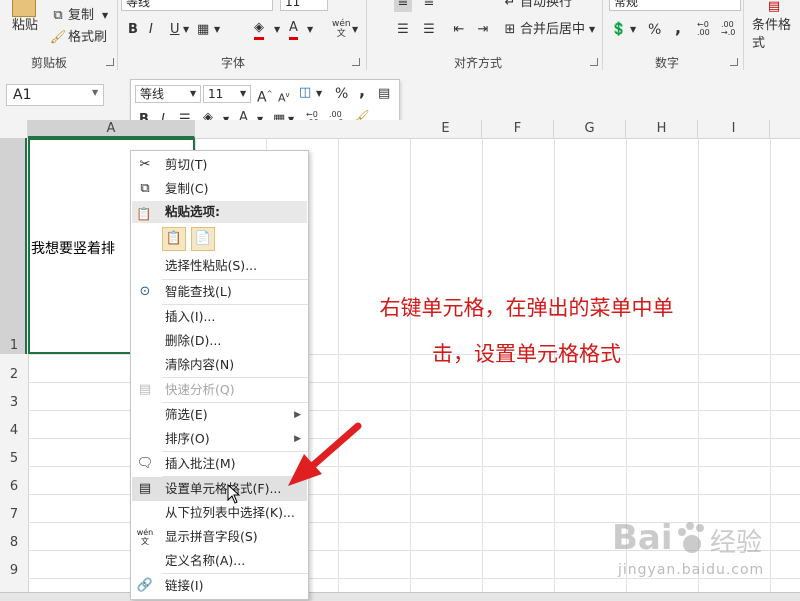 This screenshot has width=800, height=601. What do you see at coordinates (87, 38) in the screenshot?
I see `format-painter-button: 格式刷` at bounding box center [87, 38].